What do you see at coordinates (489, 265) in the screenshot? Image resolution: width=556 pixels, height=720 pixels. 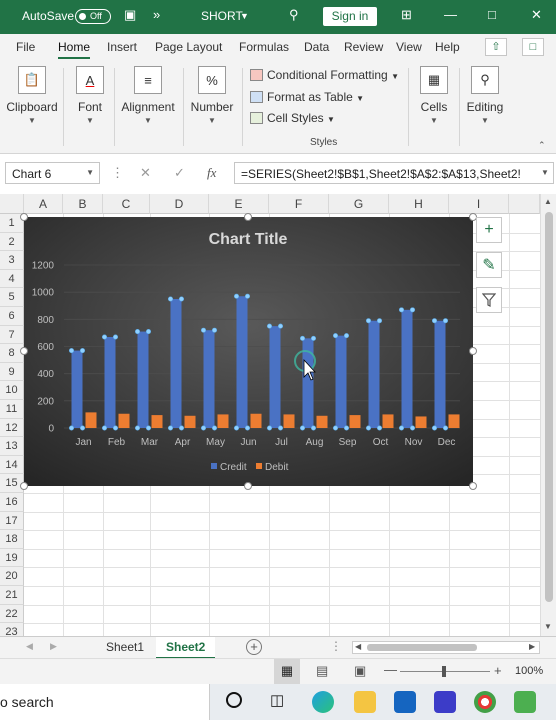 I see `chart-styles-button: ✎` at bounding box center [489, 265].